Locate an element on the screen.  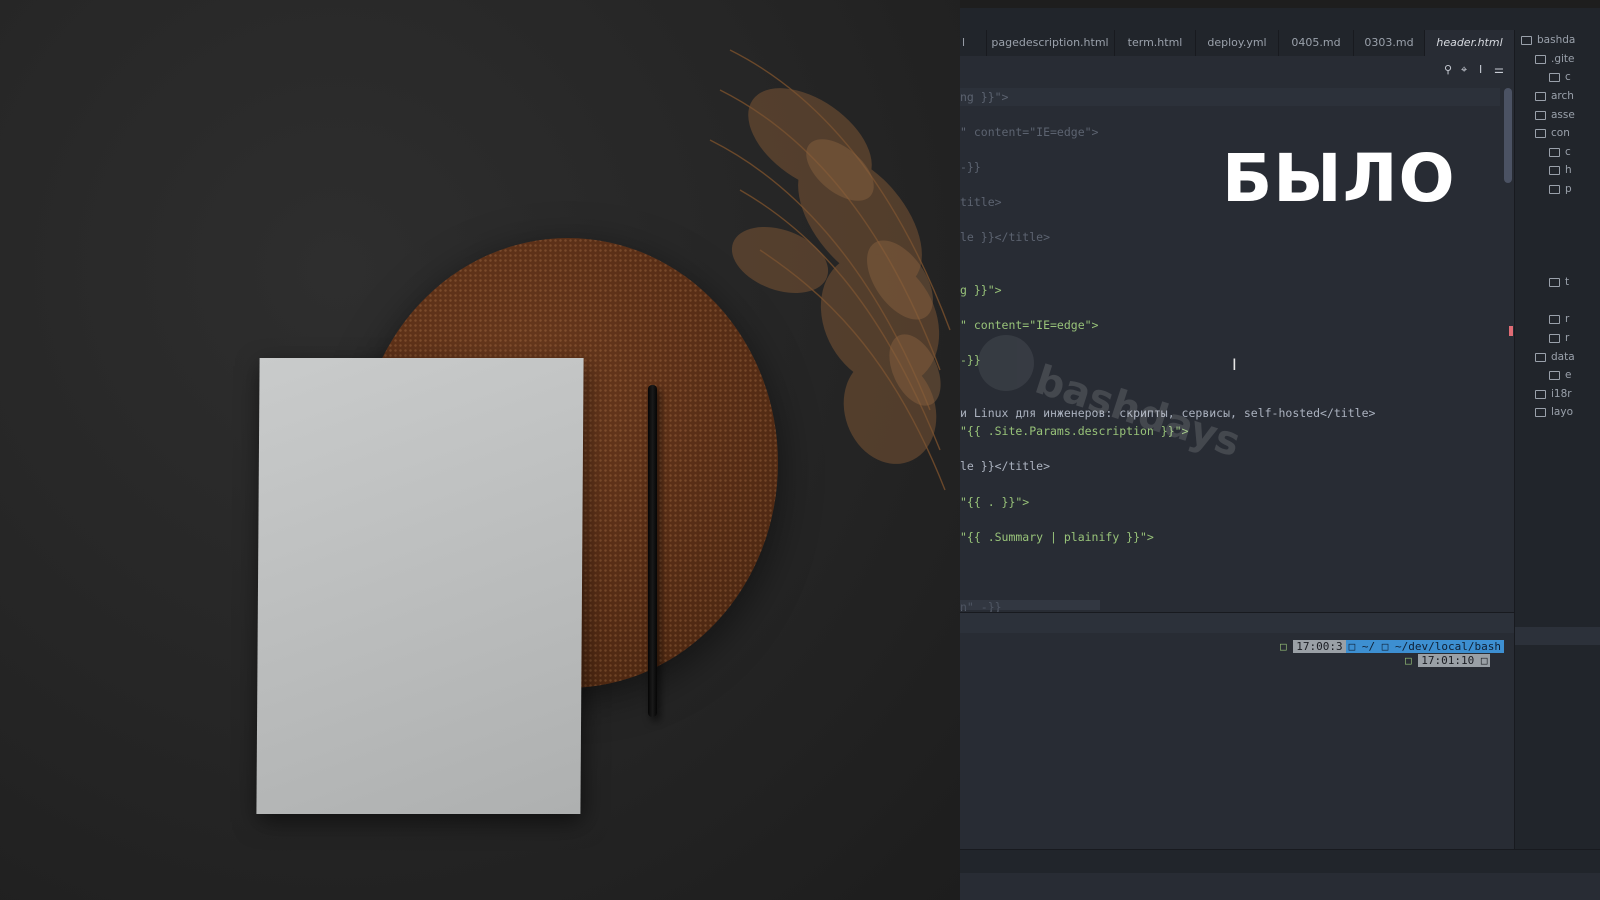
tree-selection-highlight is located at coordinates (1557, 636).